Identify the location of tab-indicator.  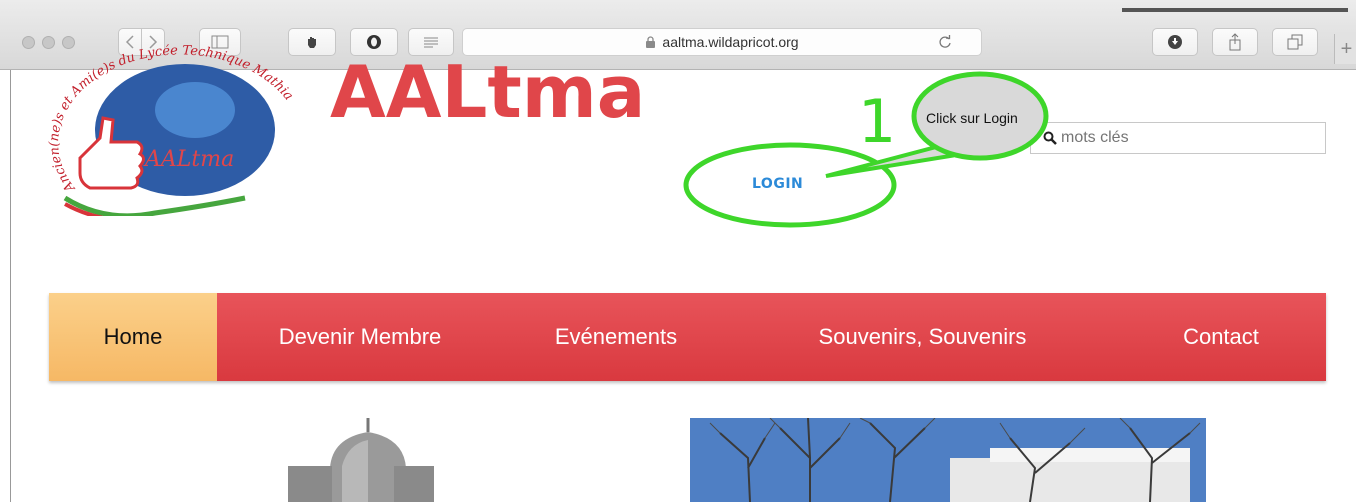
(1235, 10).